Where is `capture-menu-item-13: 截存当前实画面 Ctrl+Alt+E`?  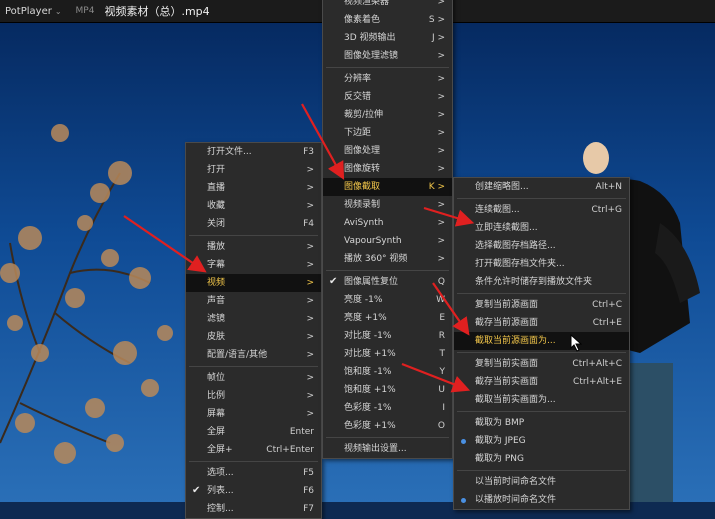
capture-menu-item-13: 截存当前实画面 Ctrl+Alt+E is located at coordinates (541, 382).